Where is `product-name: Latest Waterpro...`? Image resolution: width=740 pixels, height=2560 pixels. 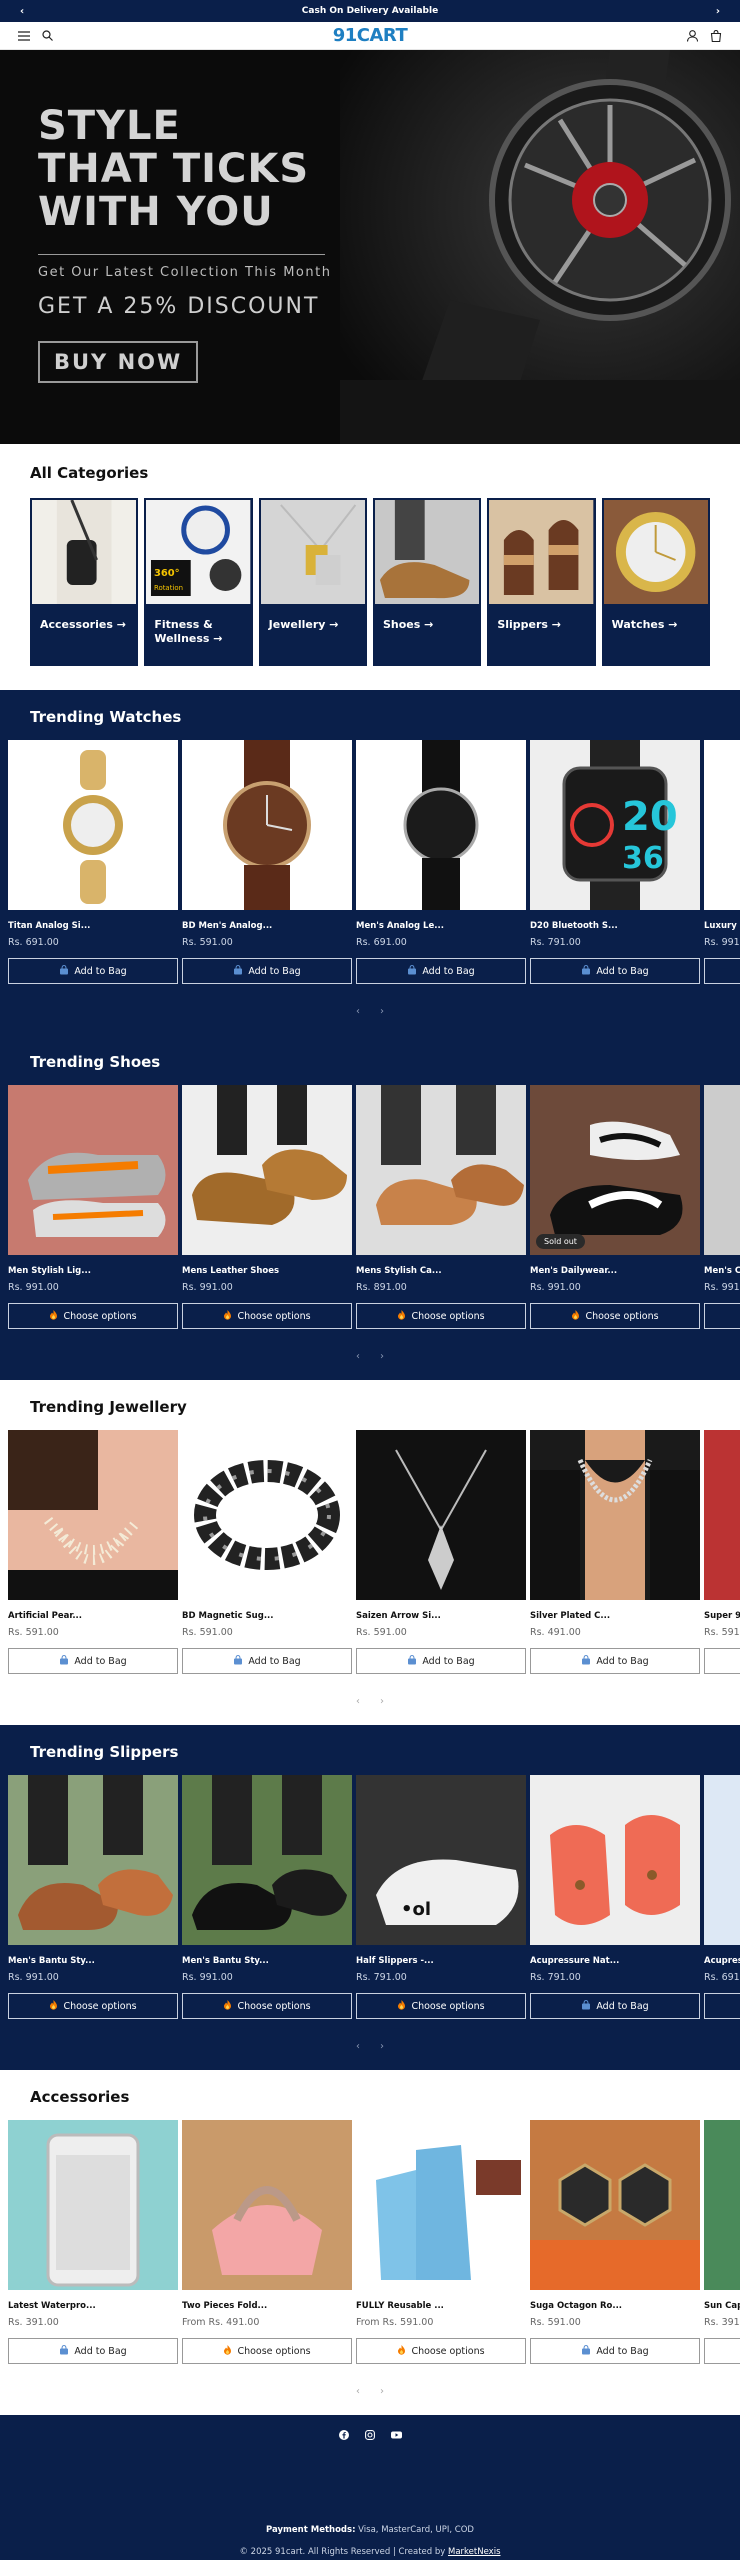
product-name: Latest Waterpro... is located at coordinates (93, 2307).